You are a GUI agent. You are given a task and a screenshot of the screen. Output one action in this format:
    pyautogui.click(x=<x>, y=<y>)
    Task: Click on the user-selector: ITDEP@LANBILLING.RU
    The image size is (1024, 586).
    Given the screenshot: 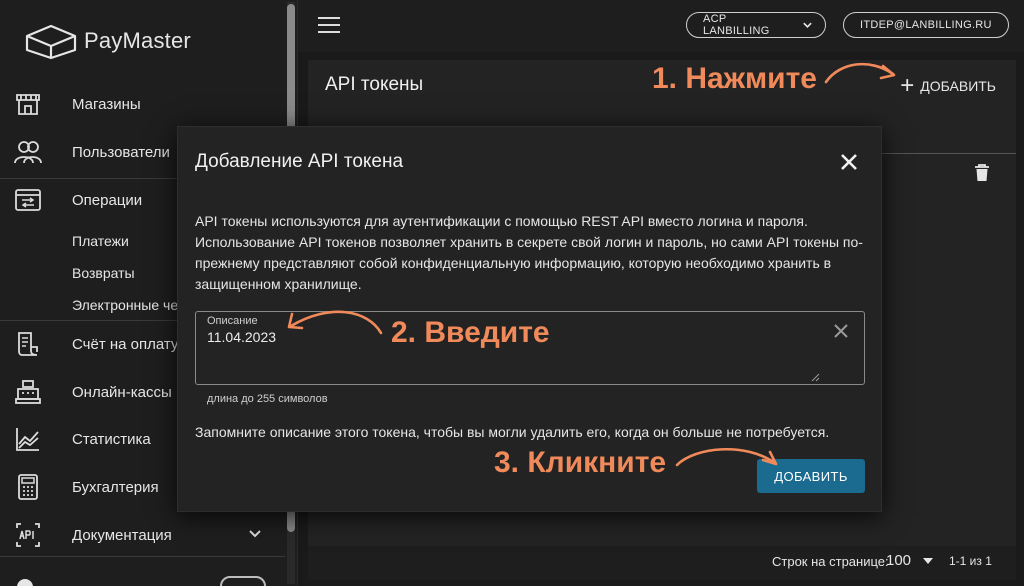 What is the action you would take?
    pyautogui.click(x=926, y=25)
    